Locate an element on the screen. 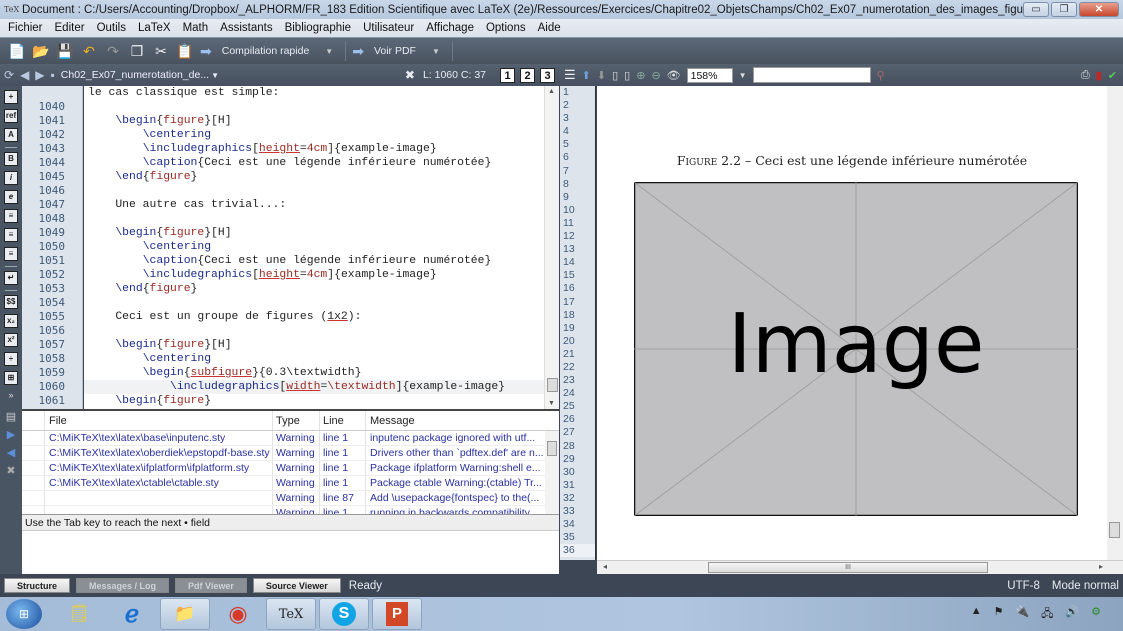  new-file-icon: 📄 is located at coordinates (17, 51).